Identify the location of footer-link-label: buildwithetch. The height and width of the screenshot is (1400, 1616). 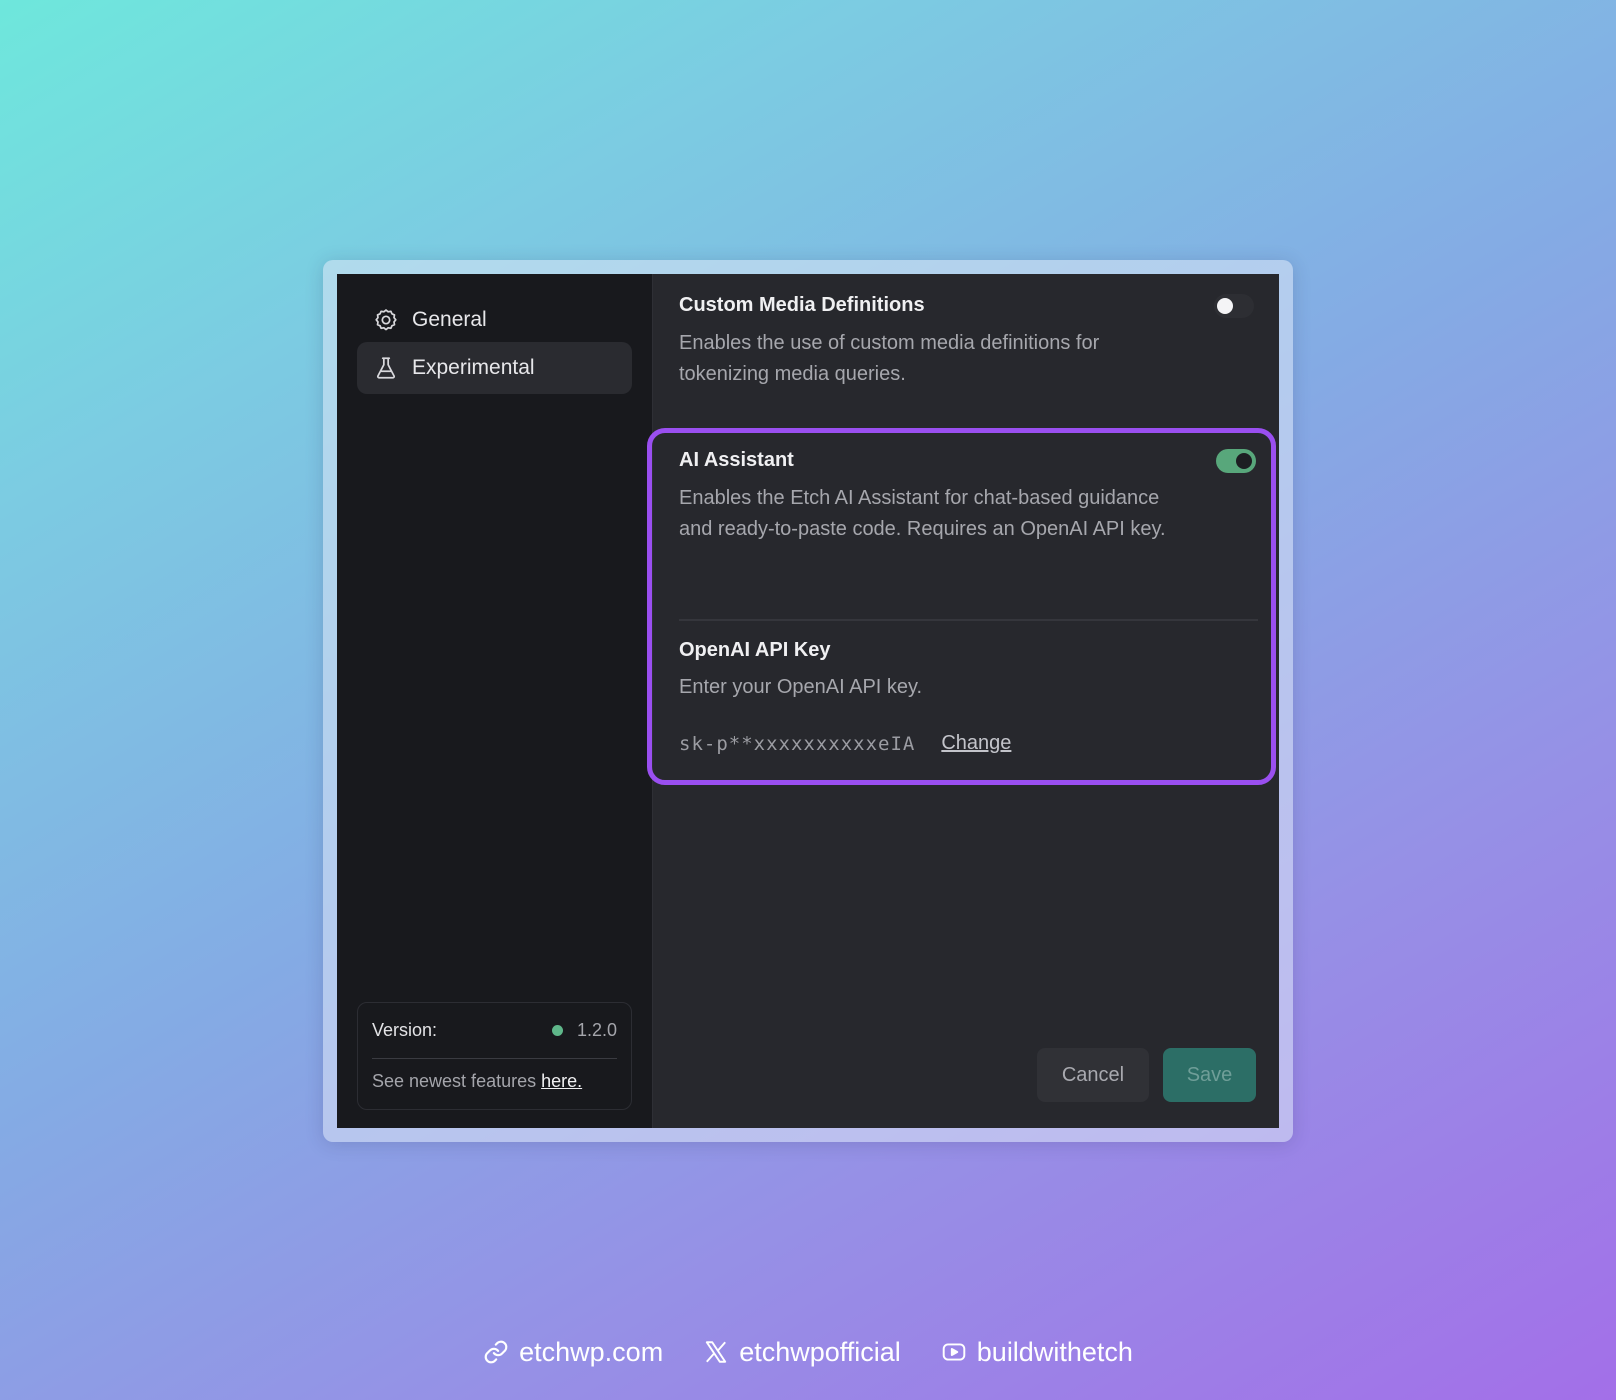
(1054, 1351).